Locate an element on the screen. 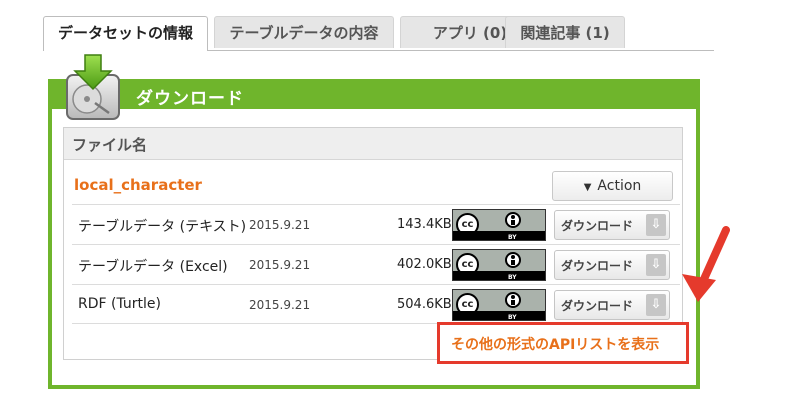  file-header-bar: ファイル名 is located at coordinates (373, 144).